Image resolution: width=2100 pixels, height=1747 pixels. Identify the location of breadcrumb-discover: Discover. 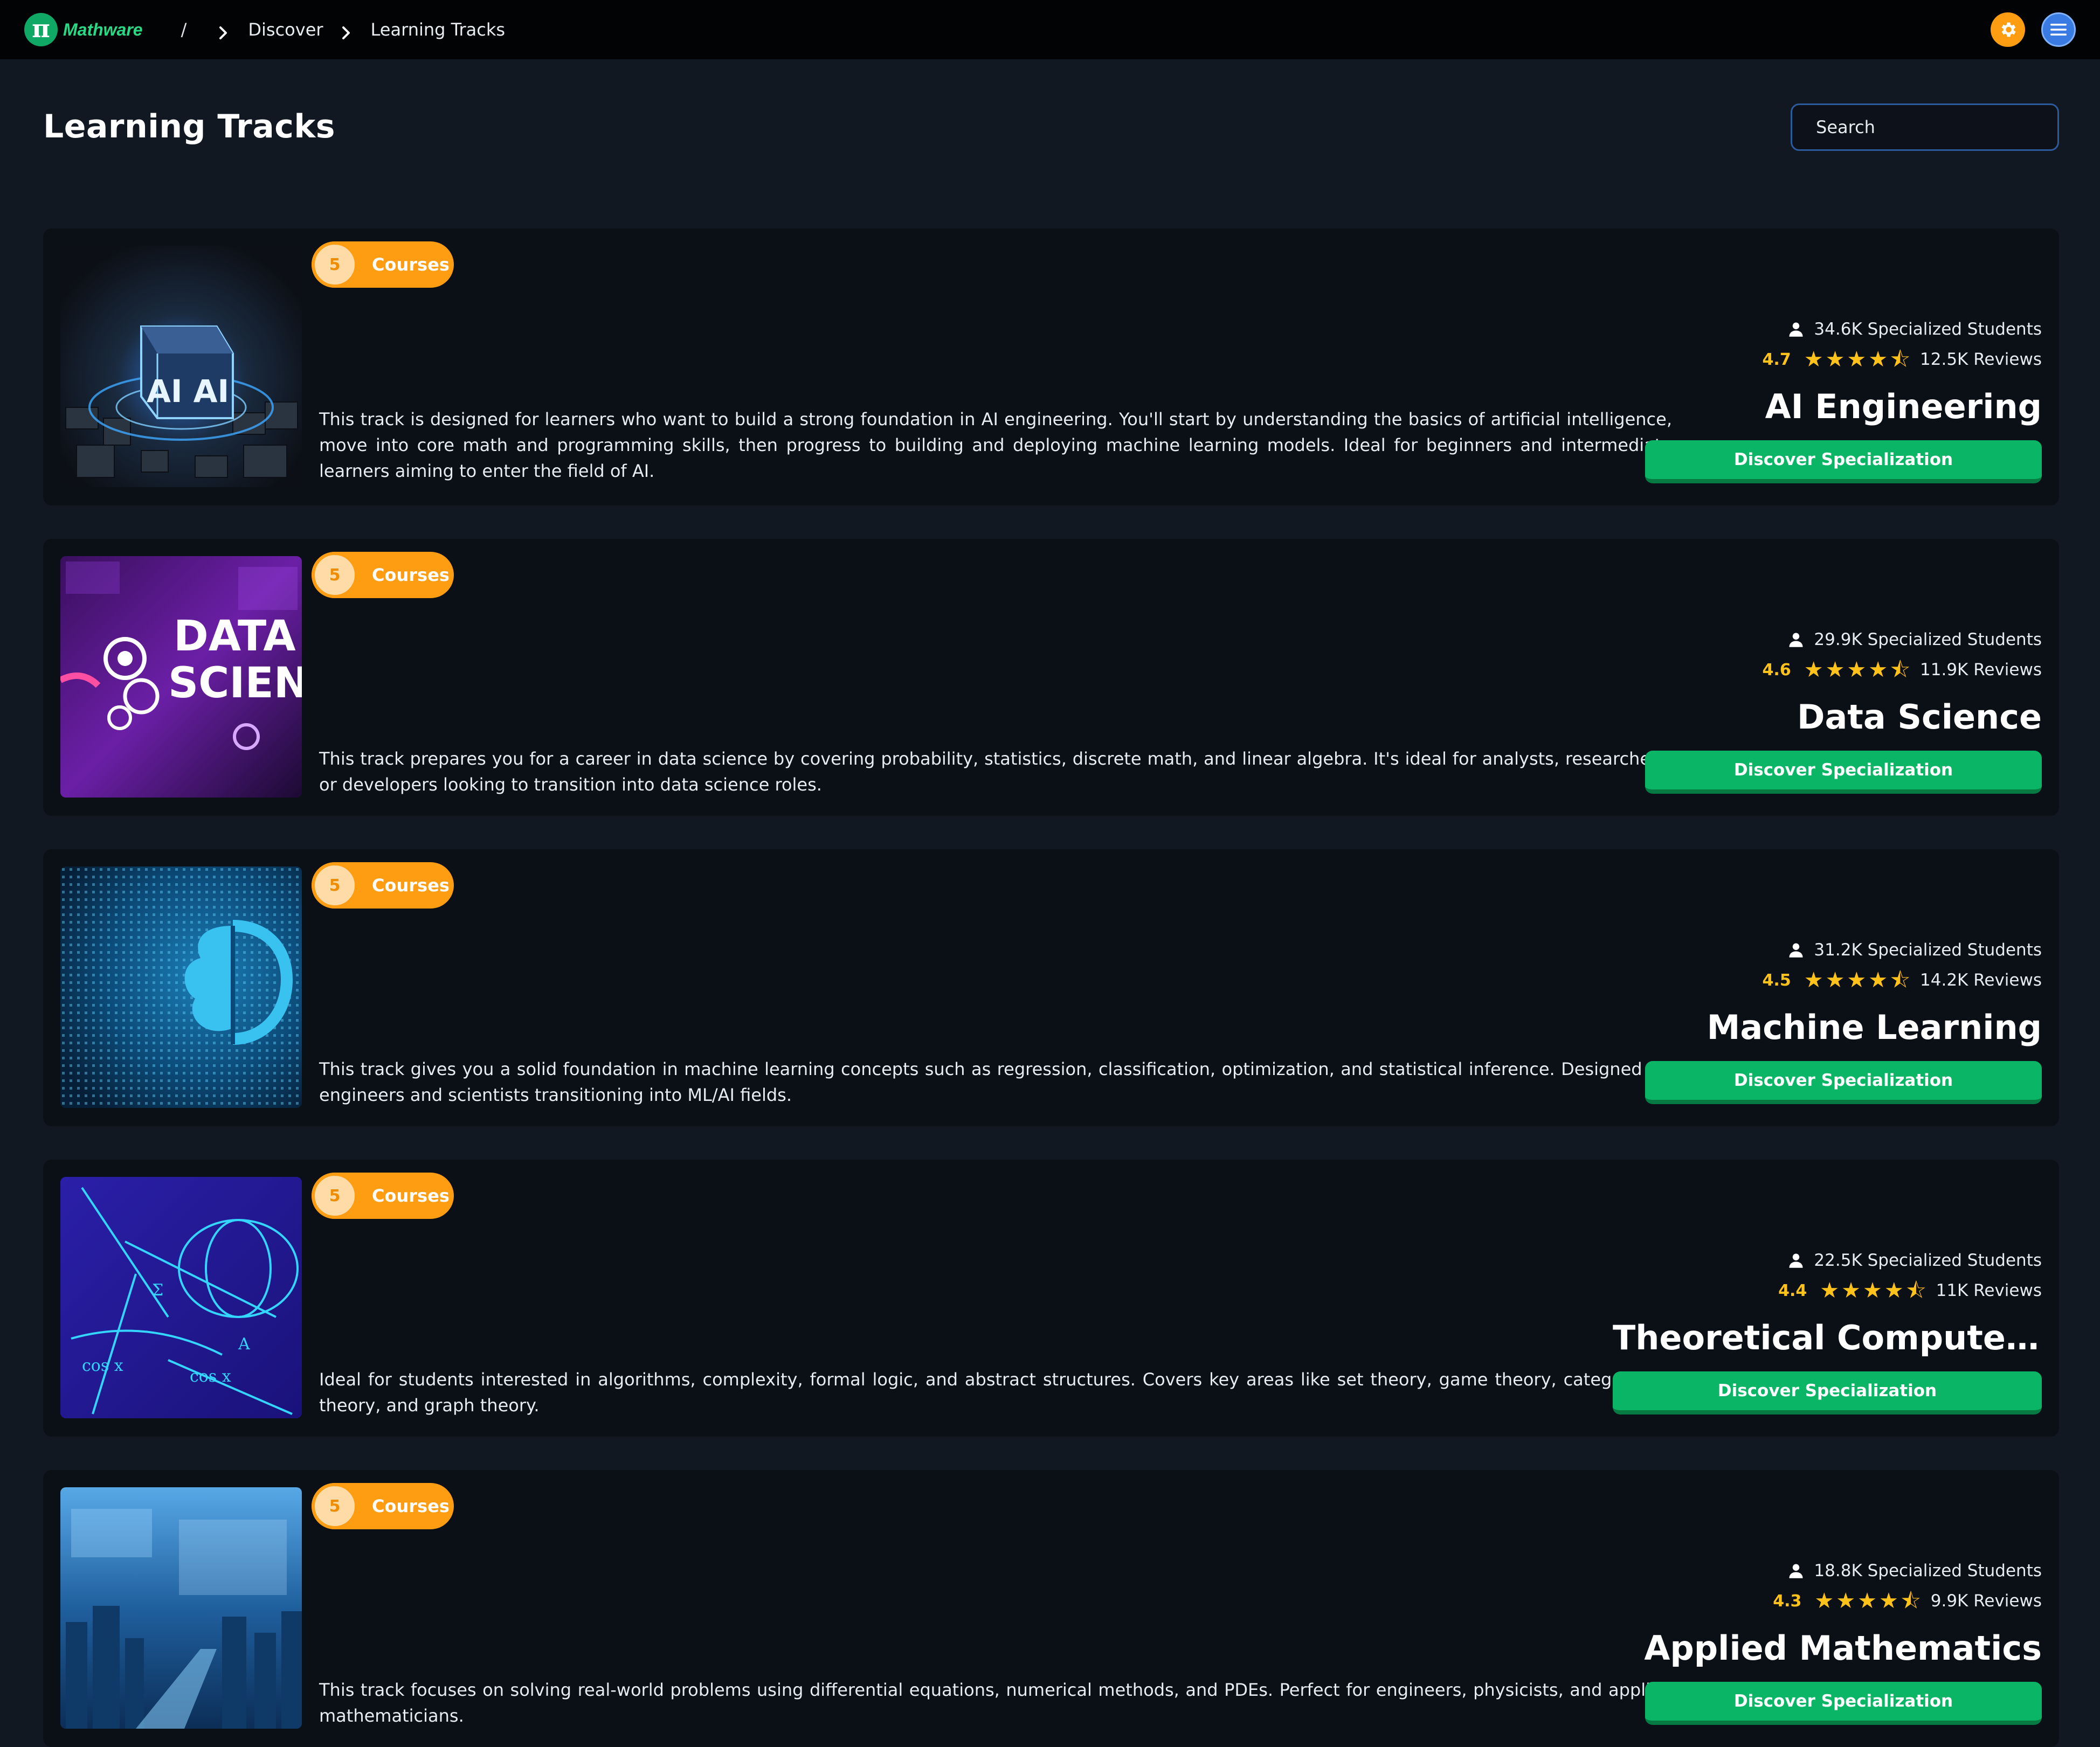
(285, 29).